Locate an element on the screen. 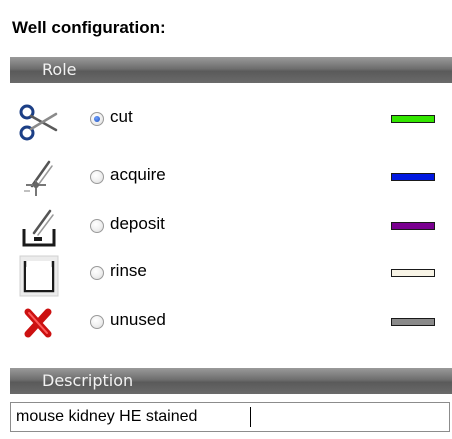 The height and width of the screenshot is (439, 452). description-section-header: Description is located at coordinates (231, 381).